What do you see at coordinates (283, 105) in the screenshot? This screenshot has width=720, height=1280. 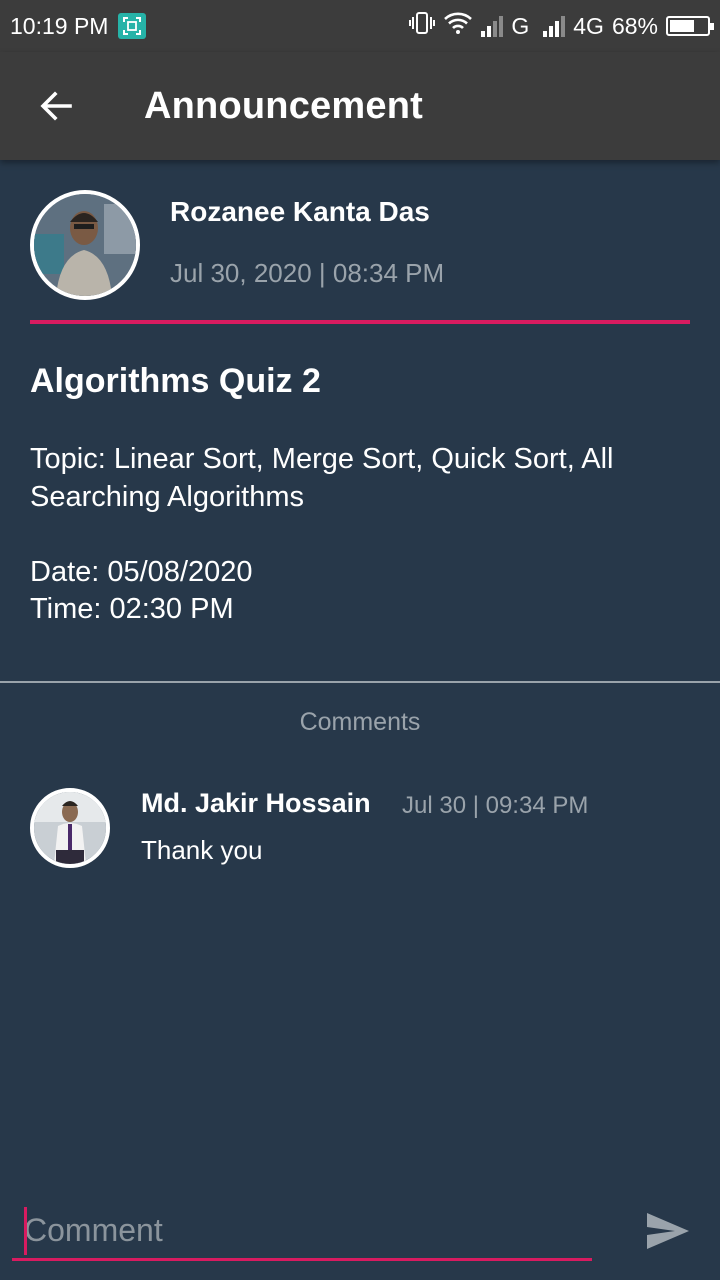 I see `page-title: Announcement` at bounding box center [283, 105].